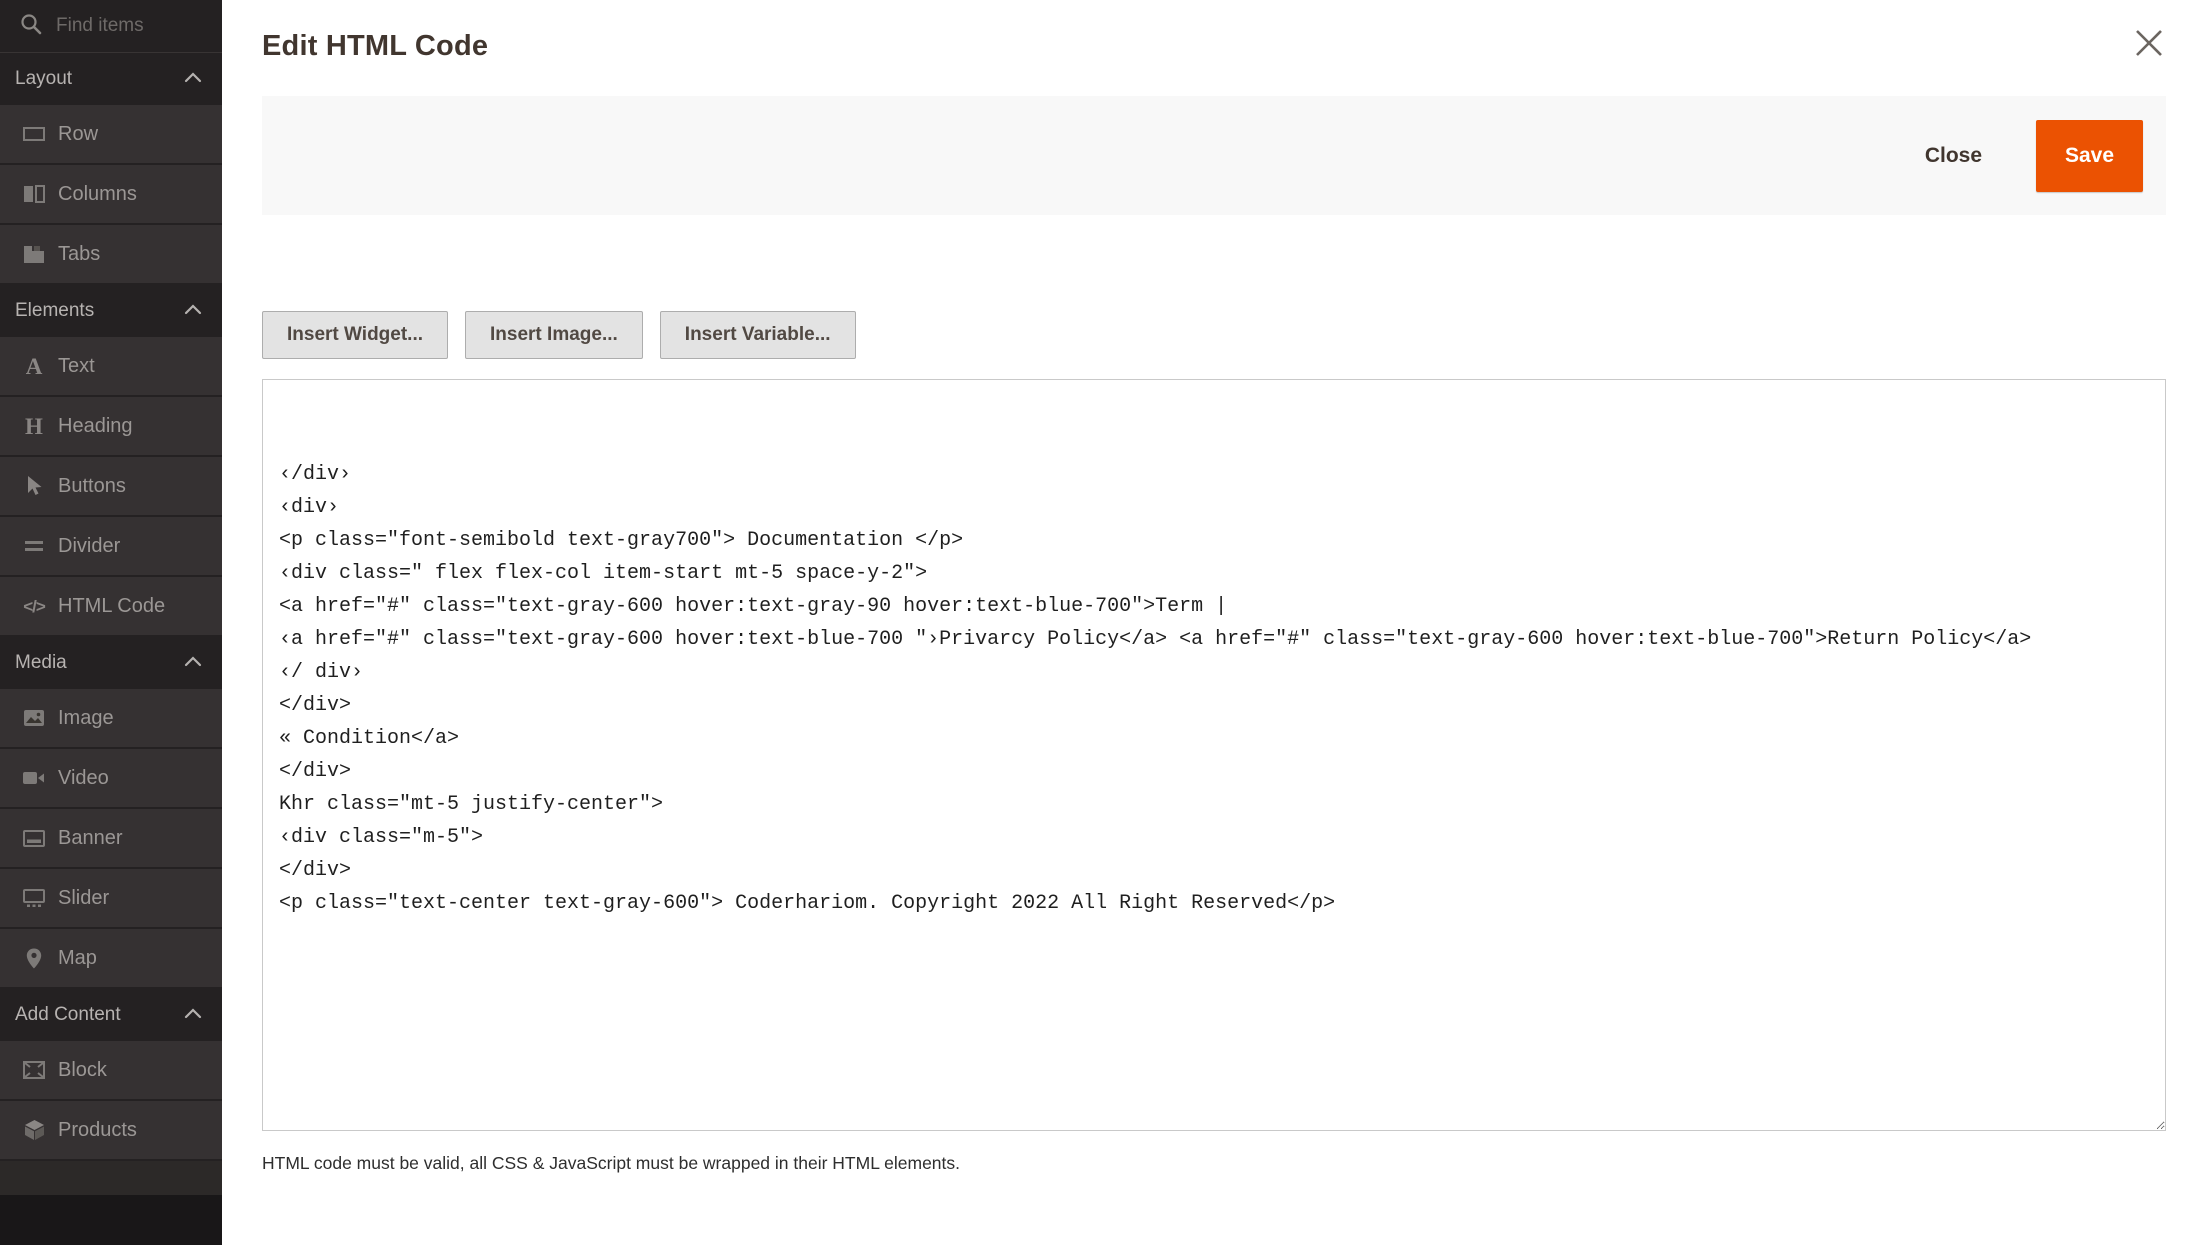 This screenshot has height=1245, width=2205. I want to click on panel-search, so click(111, 26).